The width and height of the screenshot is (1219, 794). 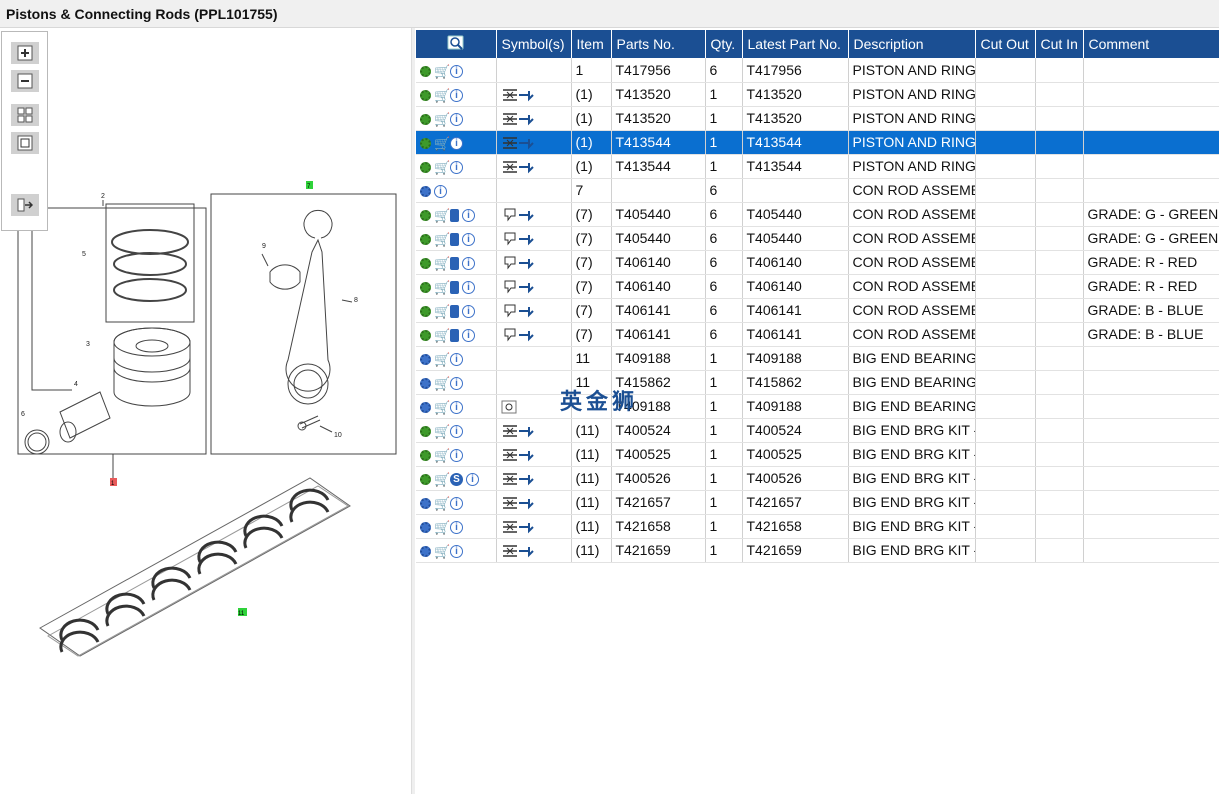 I want to click on table-row: 🛒 i (11) T421658 1 T421658 BIG END BRG KIT -, so click(x=817, y=526).